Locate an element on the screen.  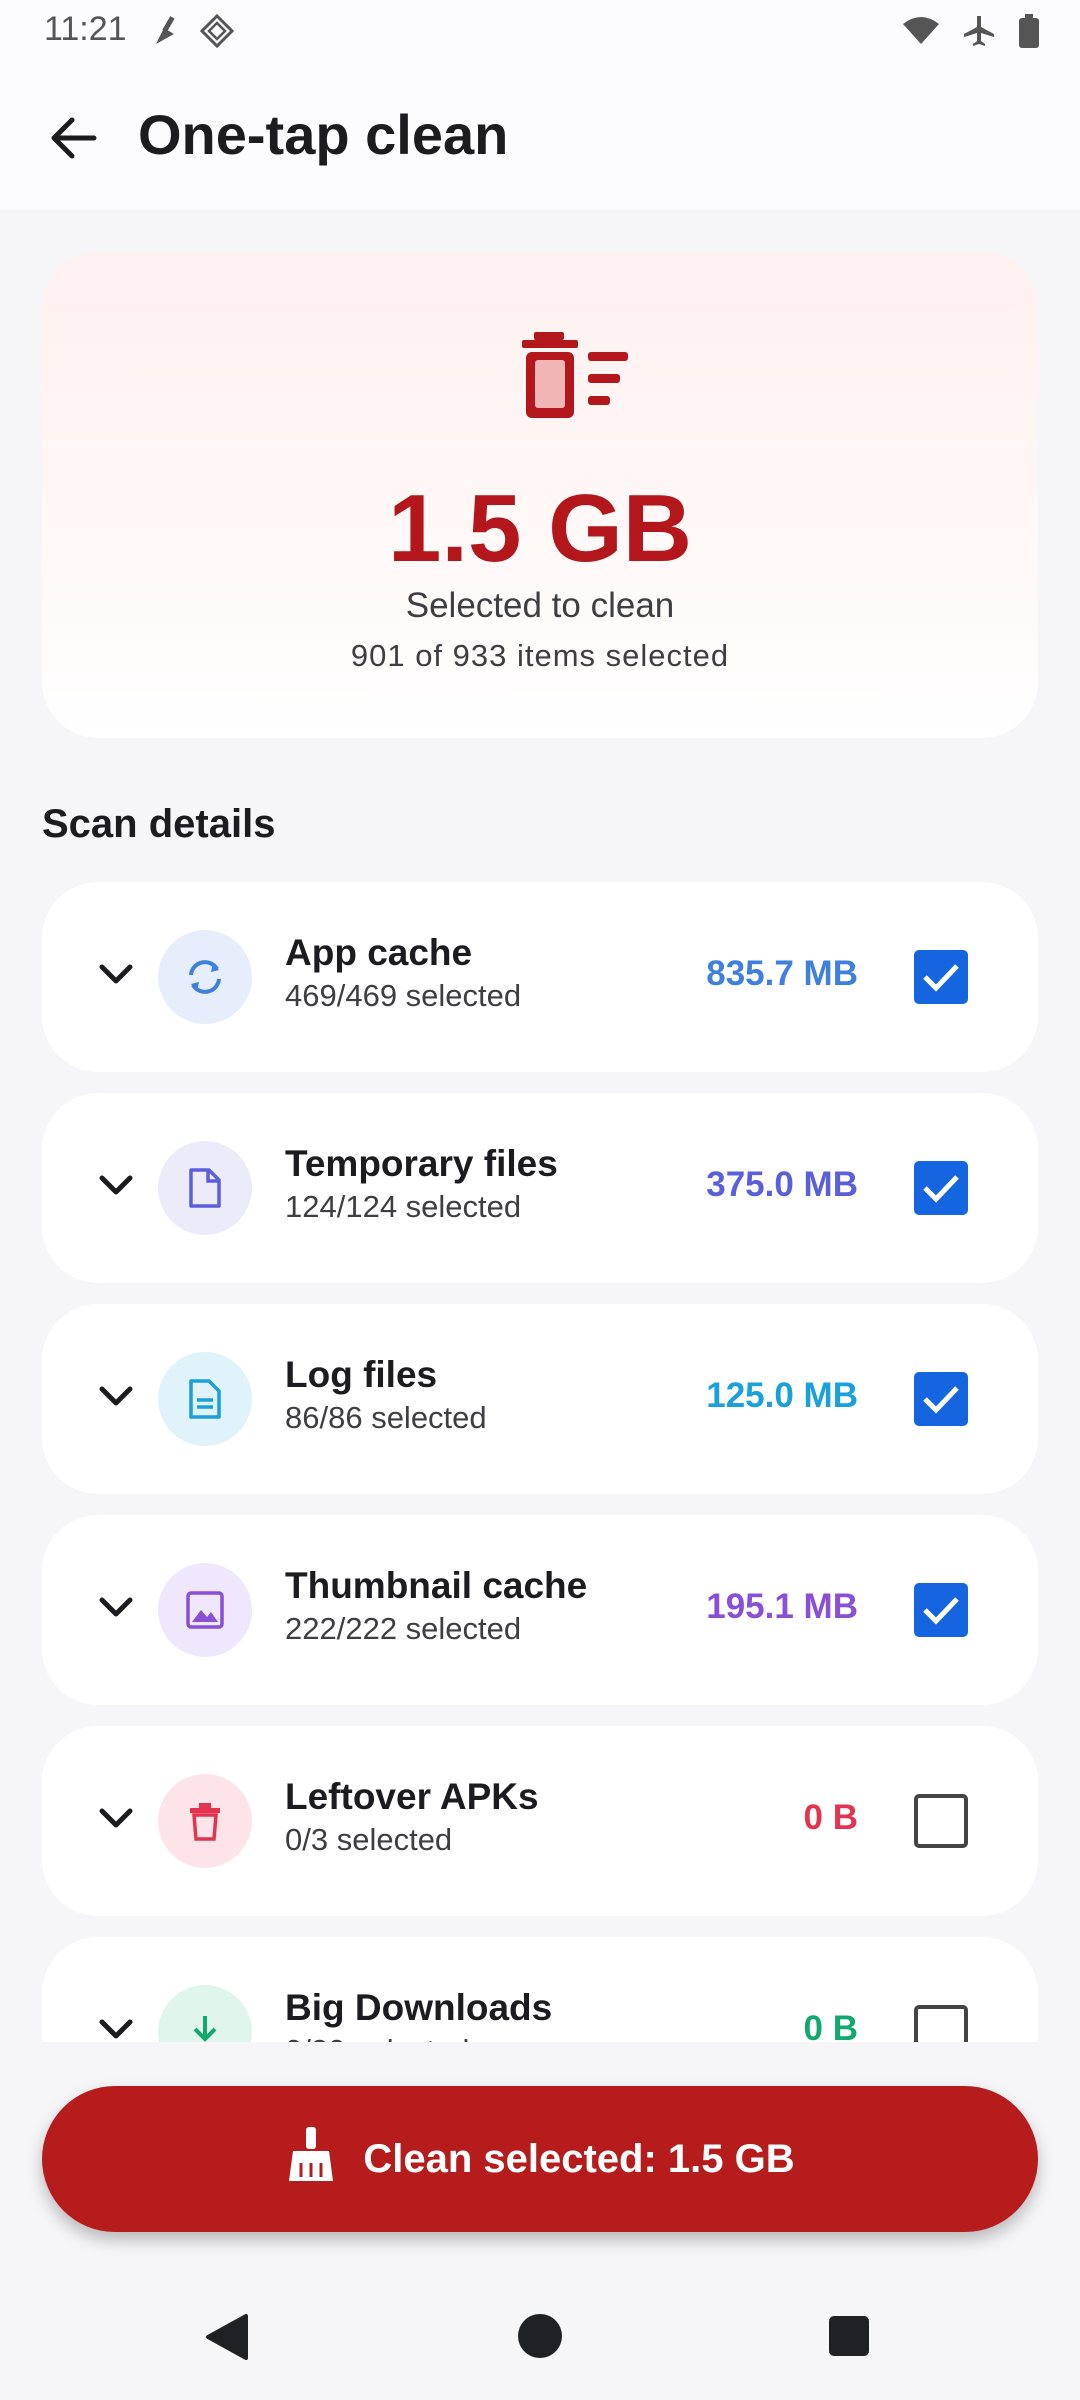
status-bar: 11:21 is located at coordinates (540, 31).